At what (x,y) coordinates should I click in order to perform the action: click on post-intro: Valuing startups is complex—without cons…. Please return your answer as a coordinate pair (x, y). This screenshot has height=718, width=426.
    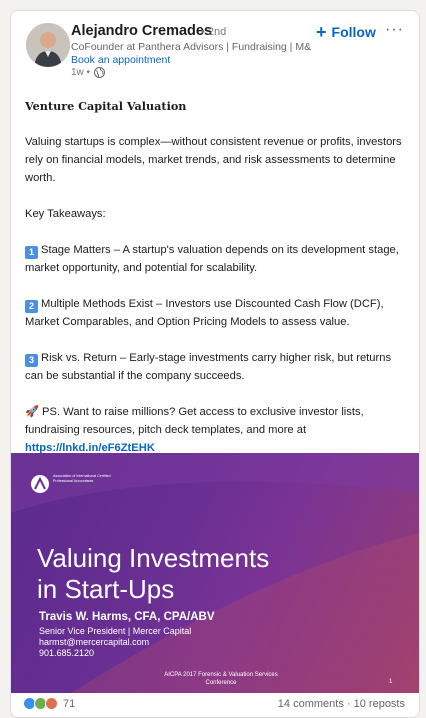
    Looking at the image, I should click on (213, 160).